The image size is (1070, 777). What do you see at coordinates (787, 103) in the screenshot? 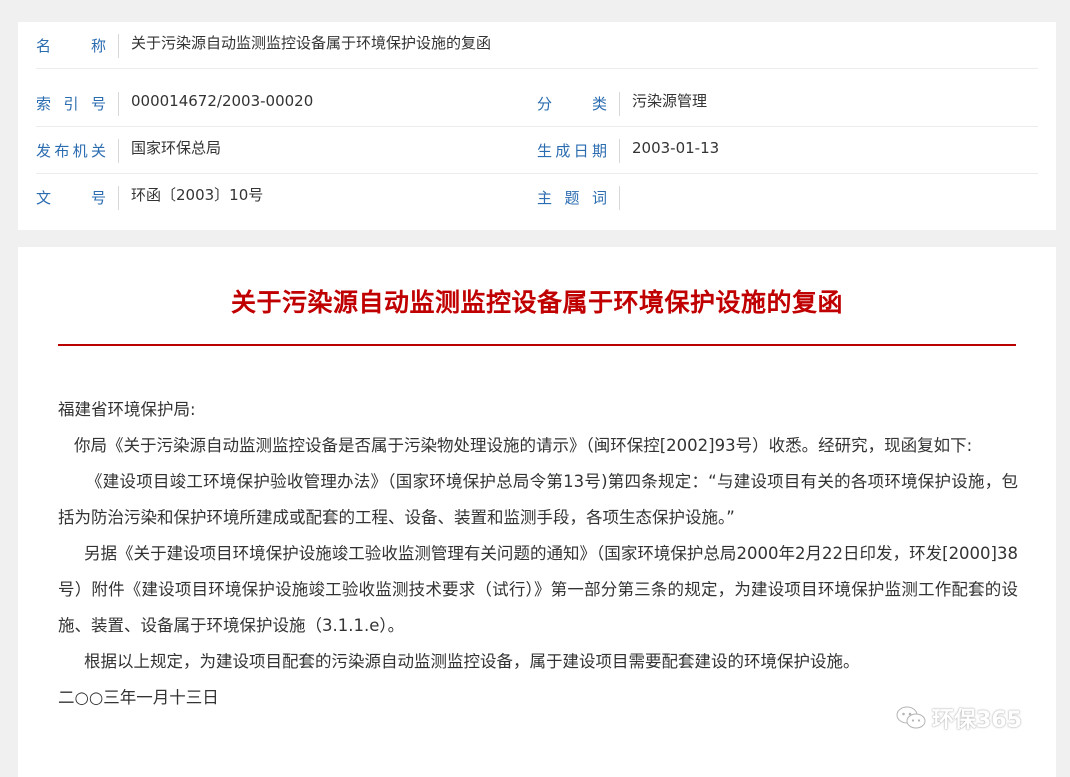
I see `meta-category: 分 类 污染源管理` at bounding box center [787, 103].